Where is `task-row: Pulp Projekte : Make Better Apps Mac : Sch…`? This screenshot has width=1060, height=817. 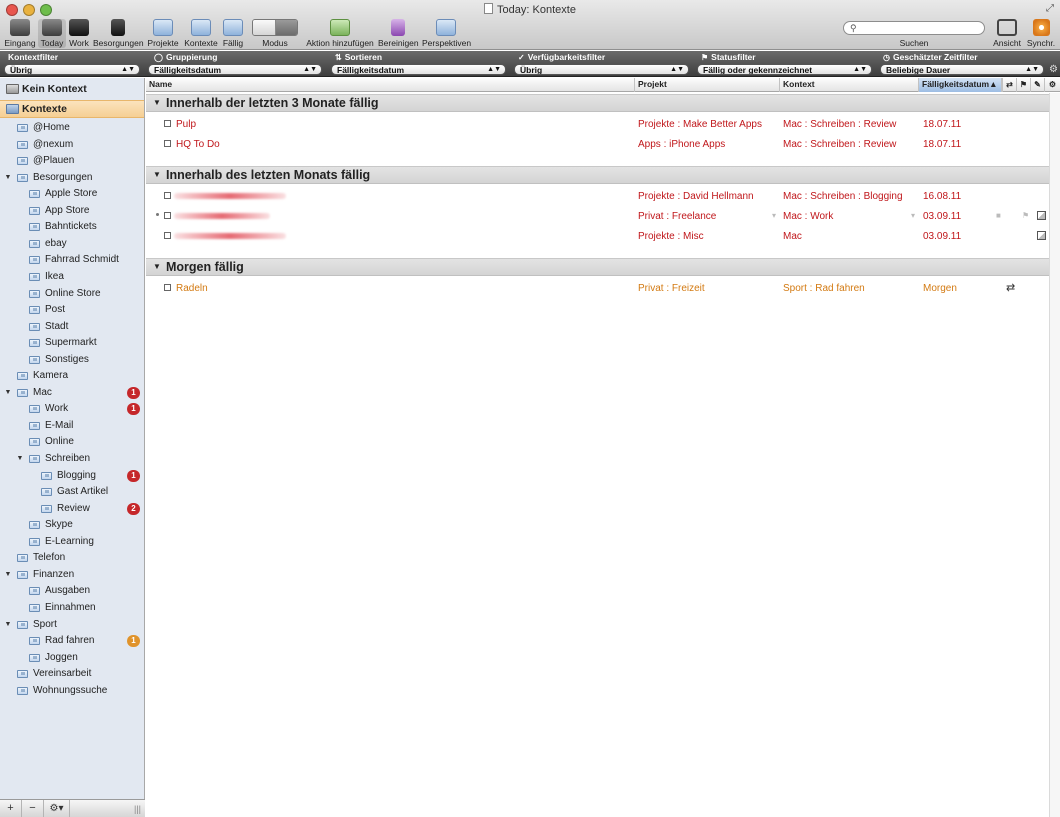
task-row: Pulp Projekte : Make Better Apps Mac : Sch… is located at coordinates (597, 124).